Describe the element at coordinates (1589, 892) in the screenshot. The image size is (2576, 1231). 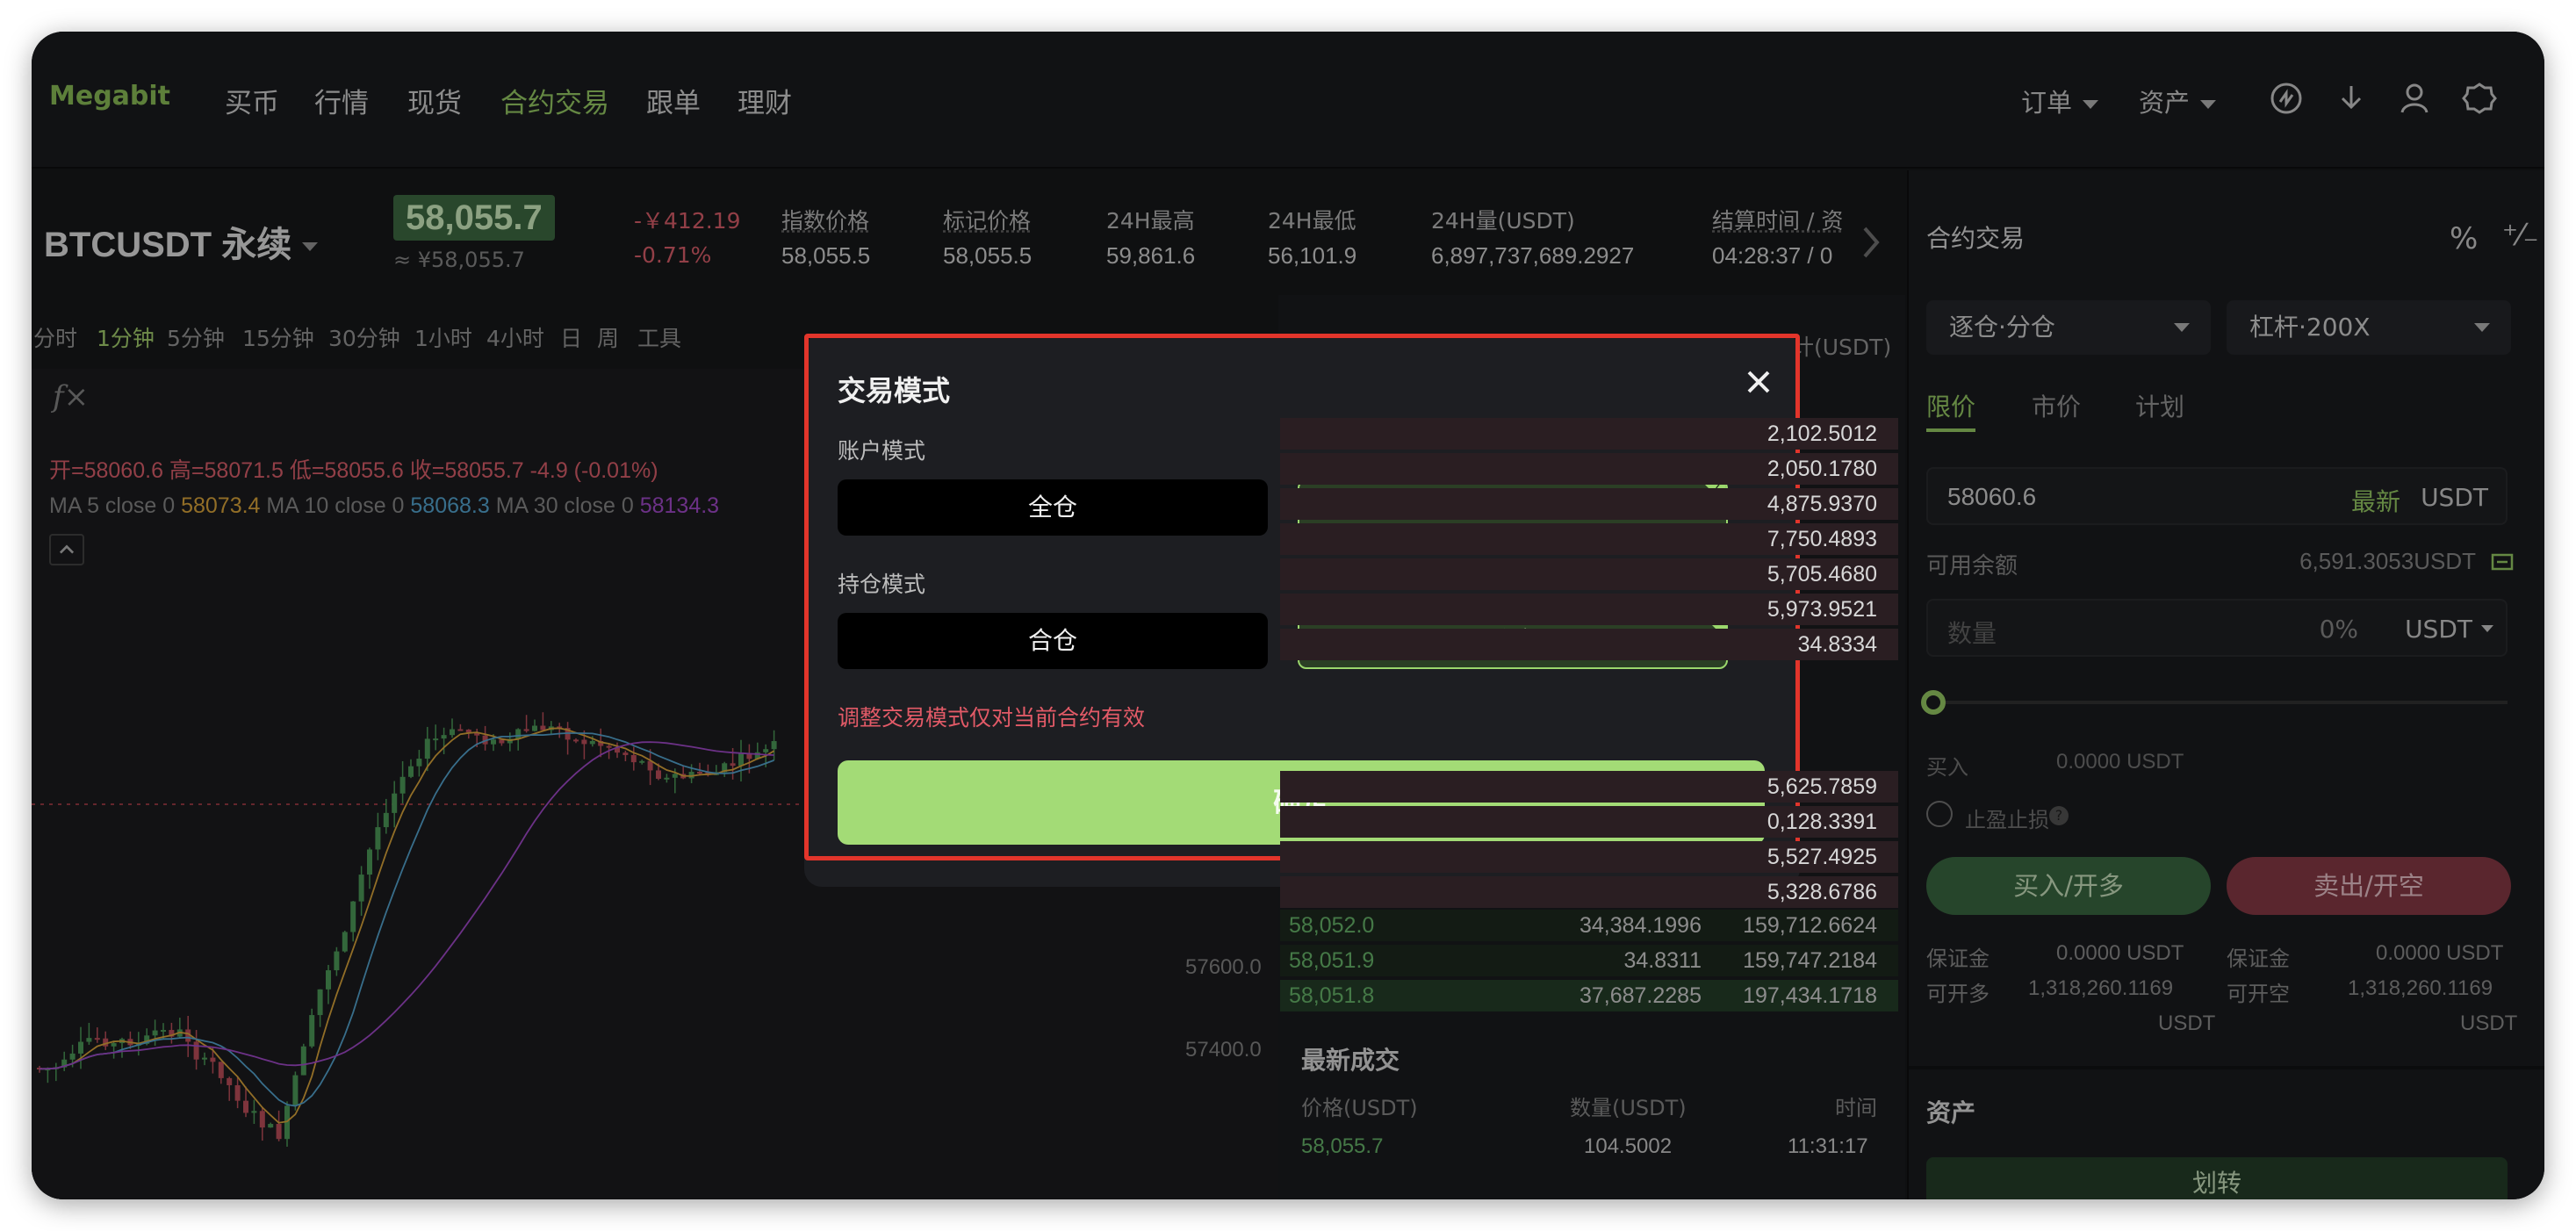
I see `bid-row: 5,328.6786` at that location.